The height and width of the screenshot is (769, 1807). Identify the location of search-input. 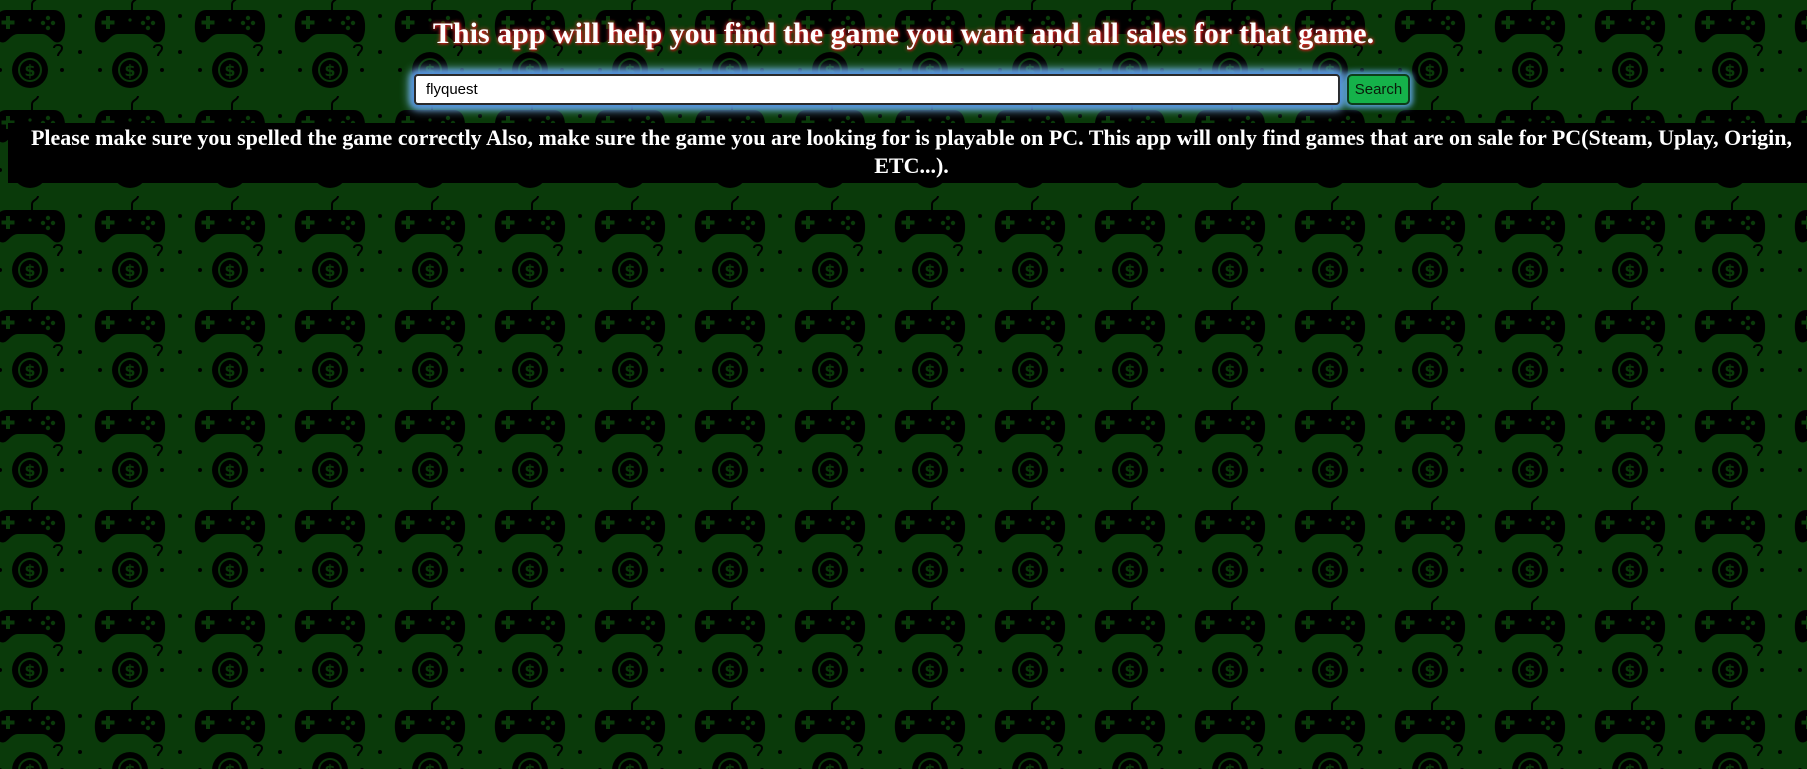
(877, 89).